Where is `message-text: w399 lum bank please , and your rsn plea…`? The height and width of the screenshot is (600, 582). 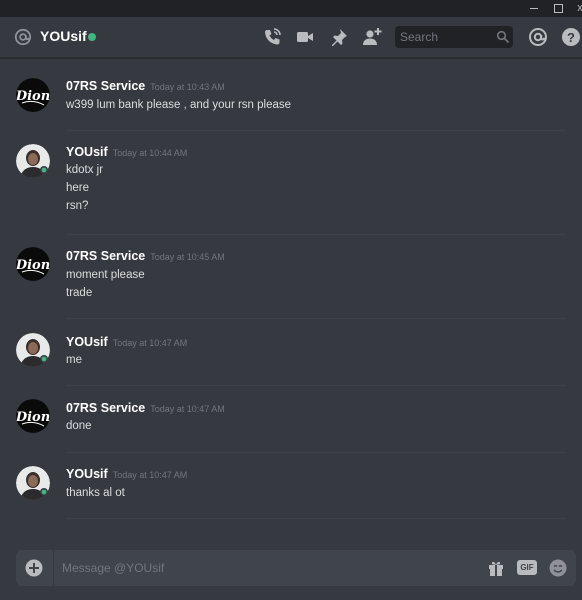
message-text: w399 lum bank please , and your rsn plea… is located at coordinates (179, 105).